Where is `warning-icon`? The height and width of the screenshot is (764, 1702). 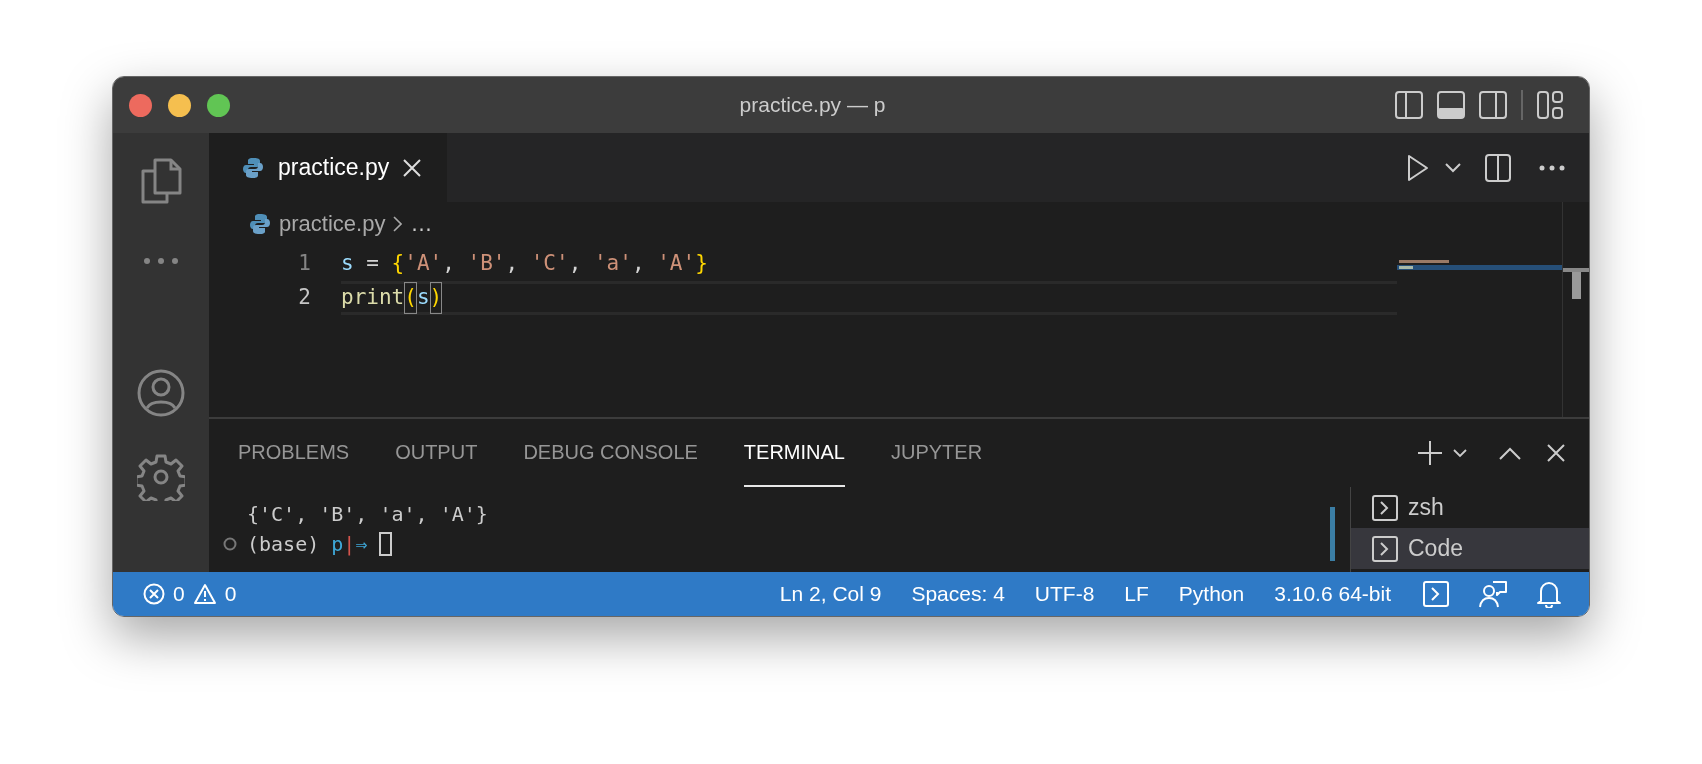 warning-icon is located at coordinates (204, 594).